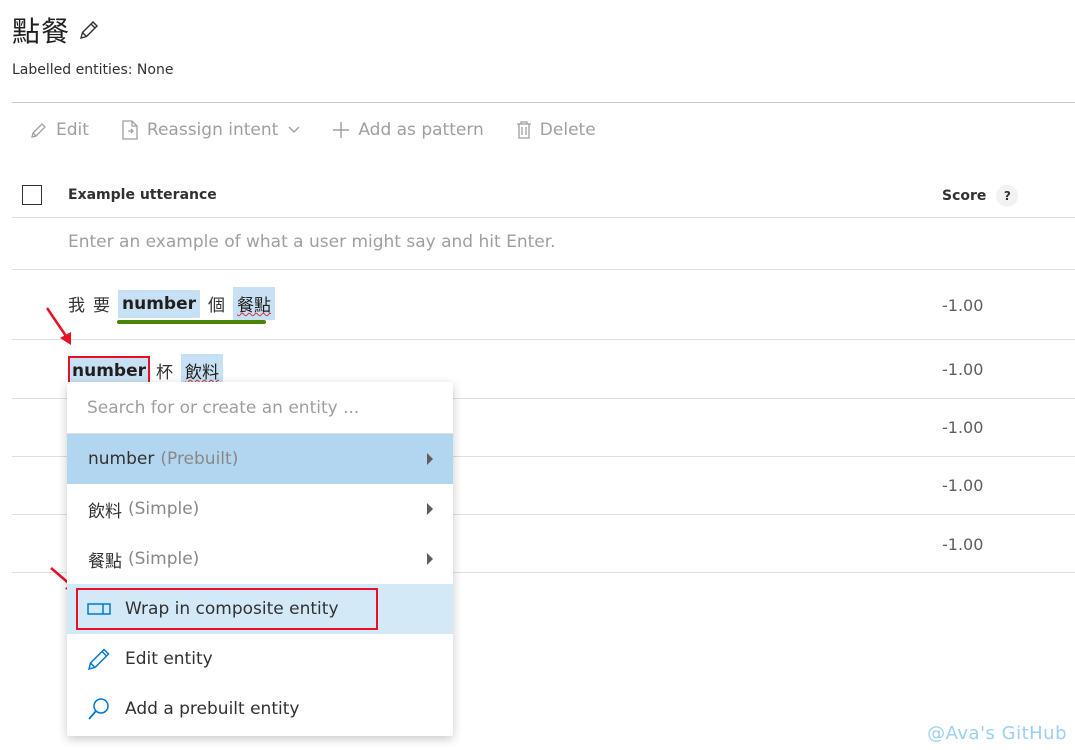 This screenshot has height=750, width=1075. What do you see at coordinates (164, 370) in the screenshot?
I see `token: 杯` at bounding box center [164, 370].